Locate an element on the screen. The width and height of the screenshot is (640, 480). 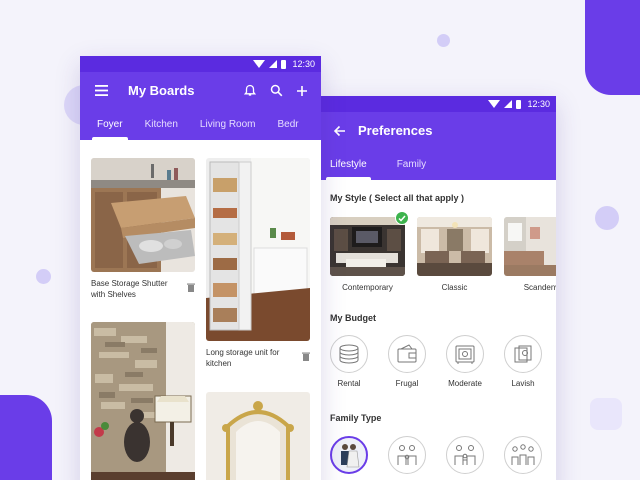
board-card: Long storage unit for kitchen is located at coordinates (258, 263).